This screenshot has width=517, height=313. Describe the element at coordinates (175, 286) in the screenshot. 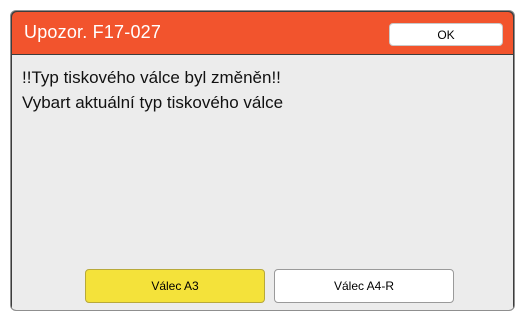

I see `drum-a3-button: Válec A3` at that location.